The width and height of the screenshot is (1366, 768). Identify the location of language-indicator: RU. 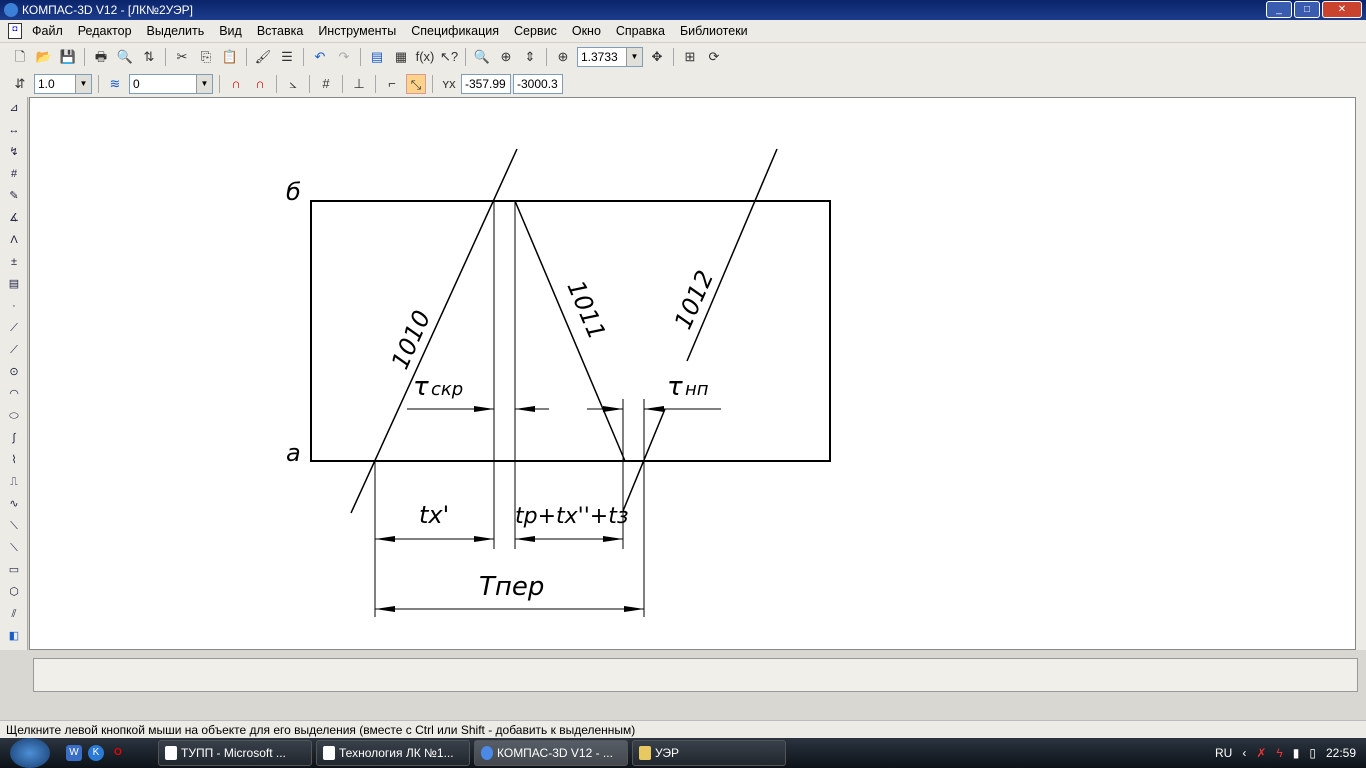
(1223, 753).